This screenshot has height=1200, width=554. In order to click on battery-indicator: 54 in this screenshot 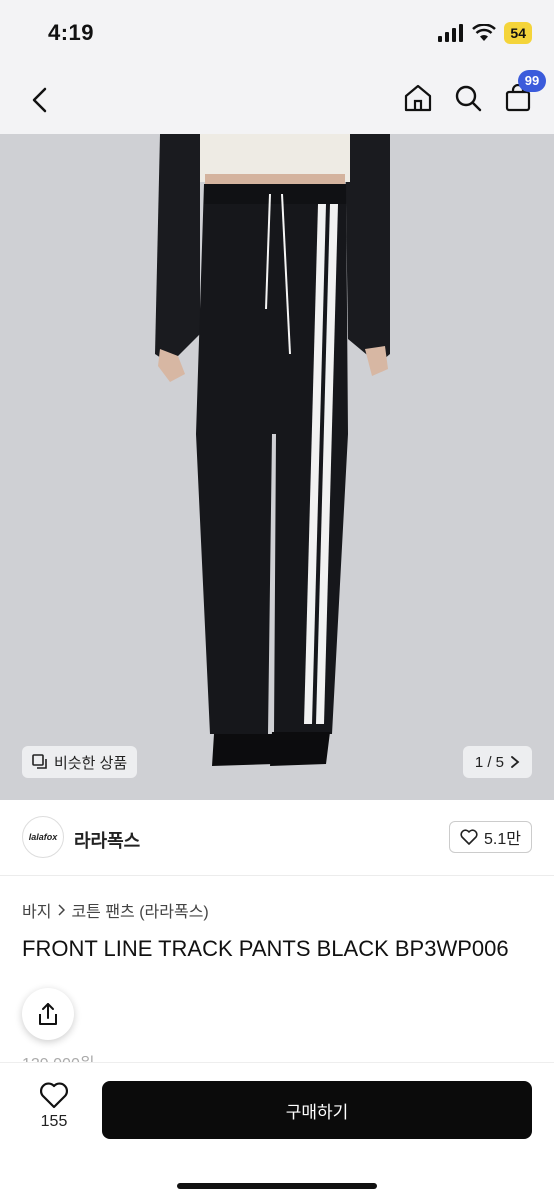, I will do `click(518, 33)`.